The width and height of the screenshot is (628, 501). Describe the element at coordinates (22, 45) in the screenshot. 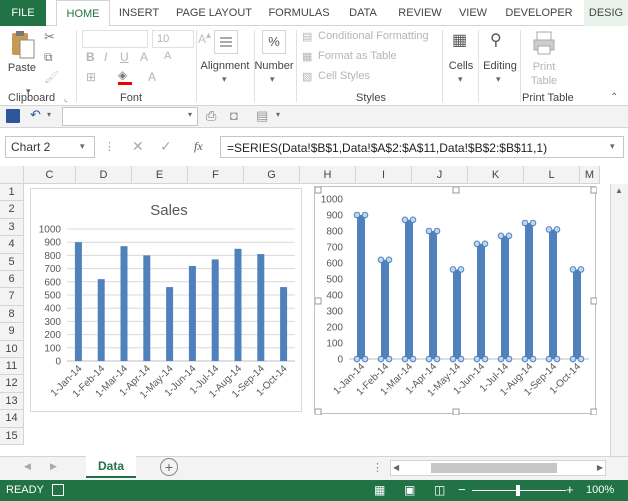

I see `paste-icon` at that location.